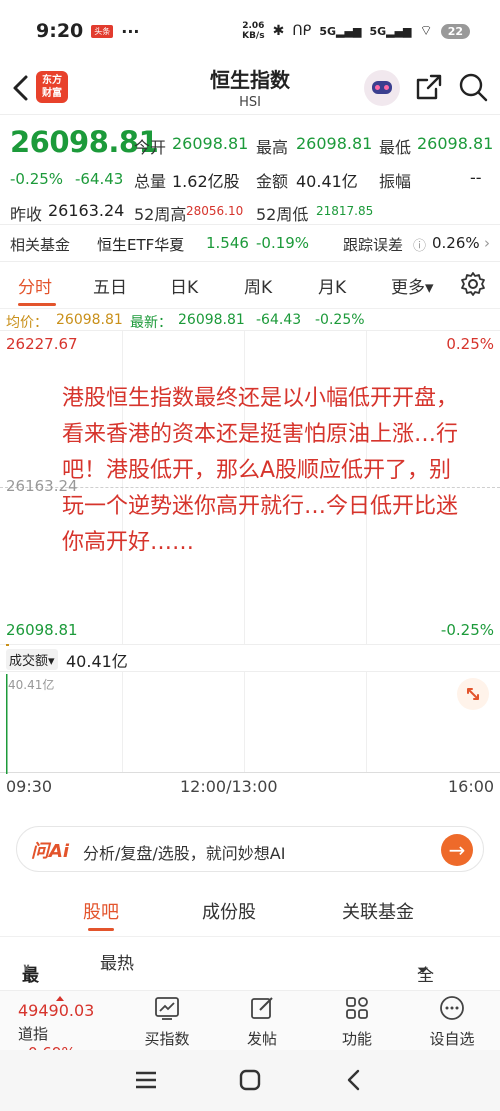  What do you see at coordinates (457, 850) in the screenshot?
I see `ai-submit-button: →` at bounding box center [457, 850].